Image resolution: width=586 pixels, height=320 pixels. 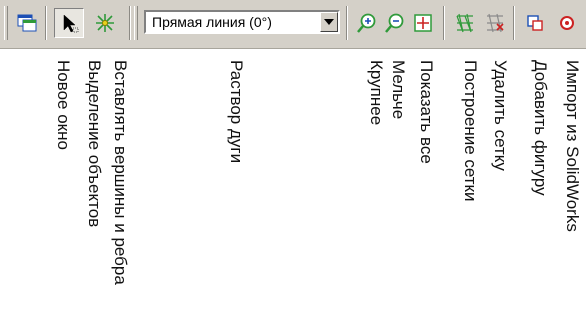 I want to click on label-new-window: Новое окно, so click(x=63, y=105).